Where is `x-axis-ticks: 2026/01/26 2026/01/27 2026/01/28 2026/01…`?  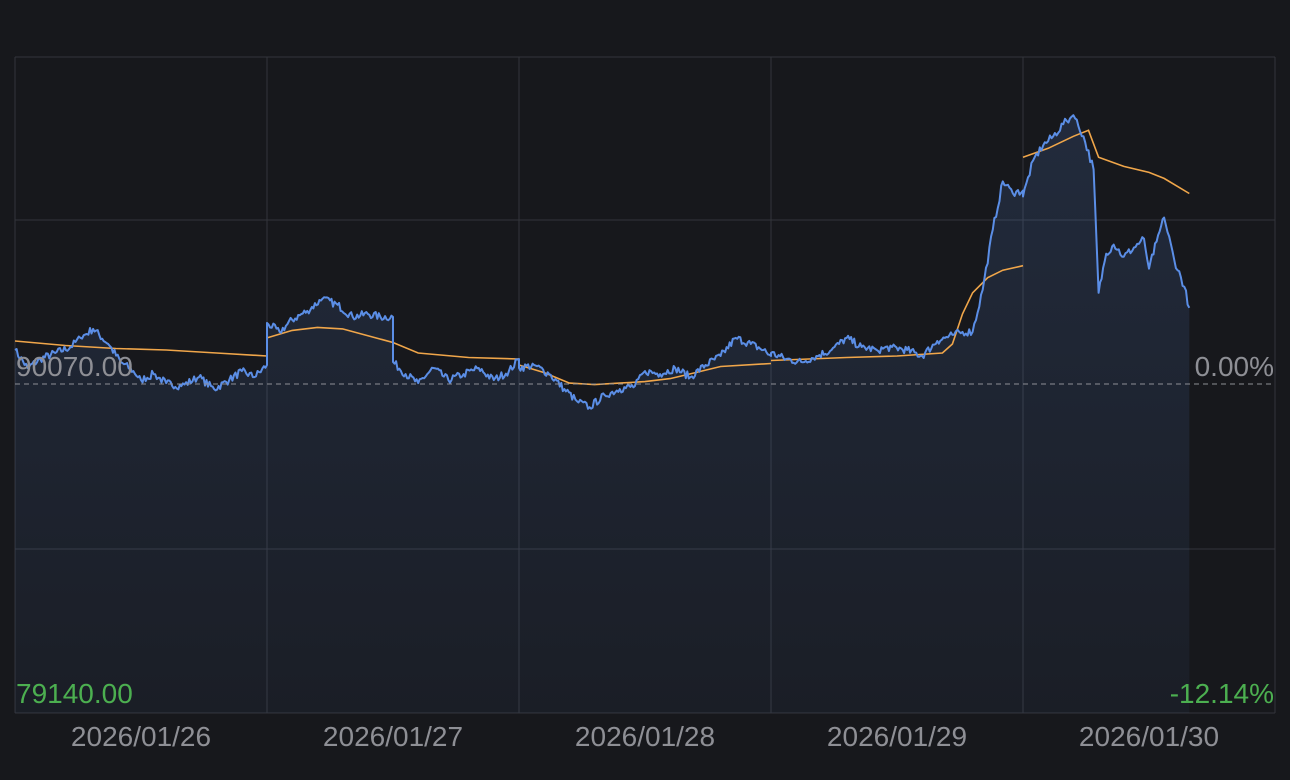 x-axis-ticks: 2026/01/26 2026/01/27 2026/01/28 2026/01… is located at coordinates (645, 736).